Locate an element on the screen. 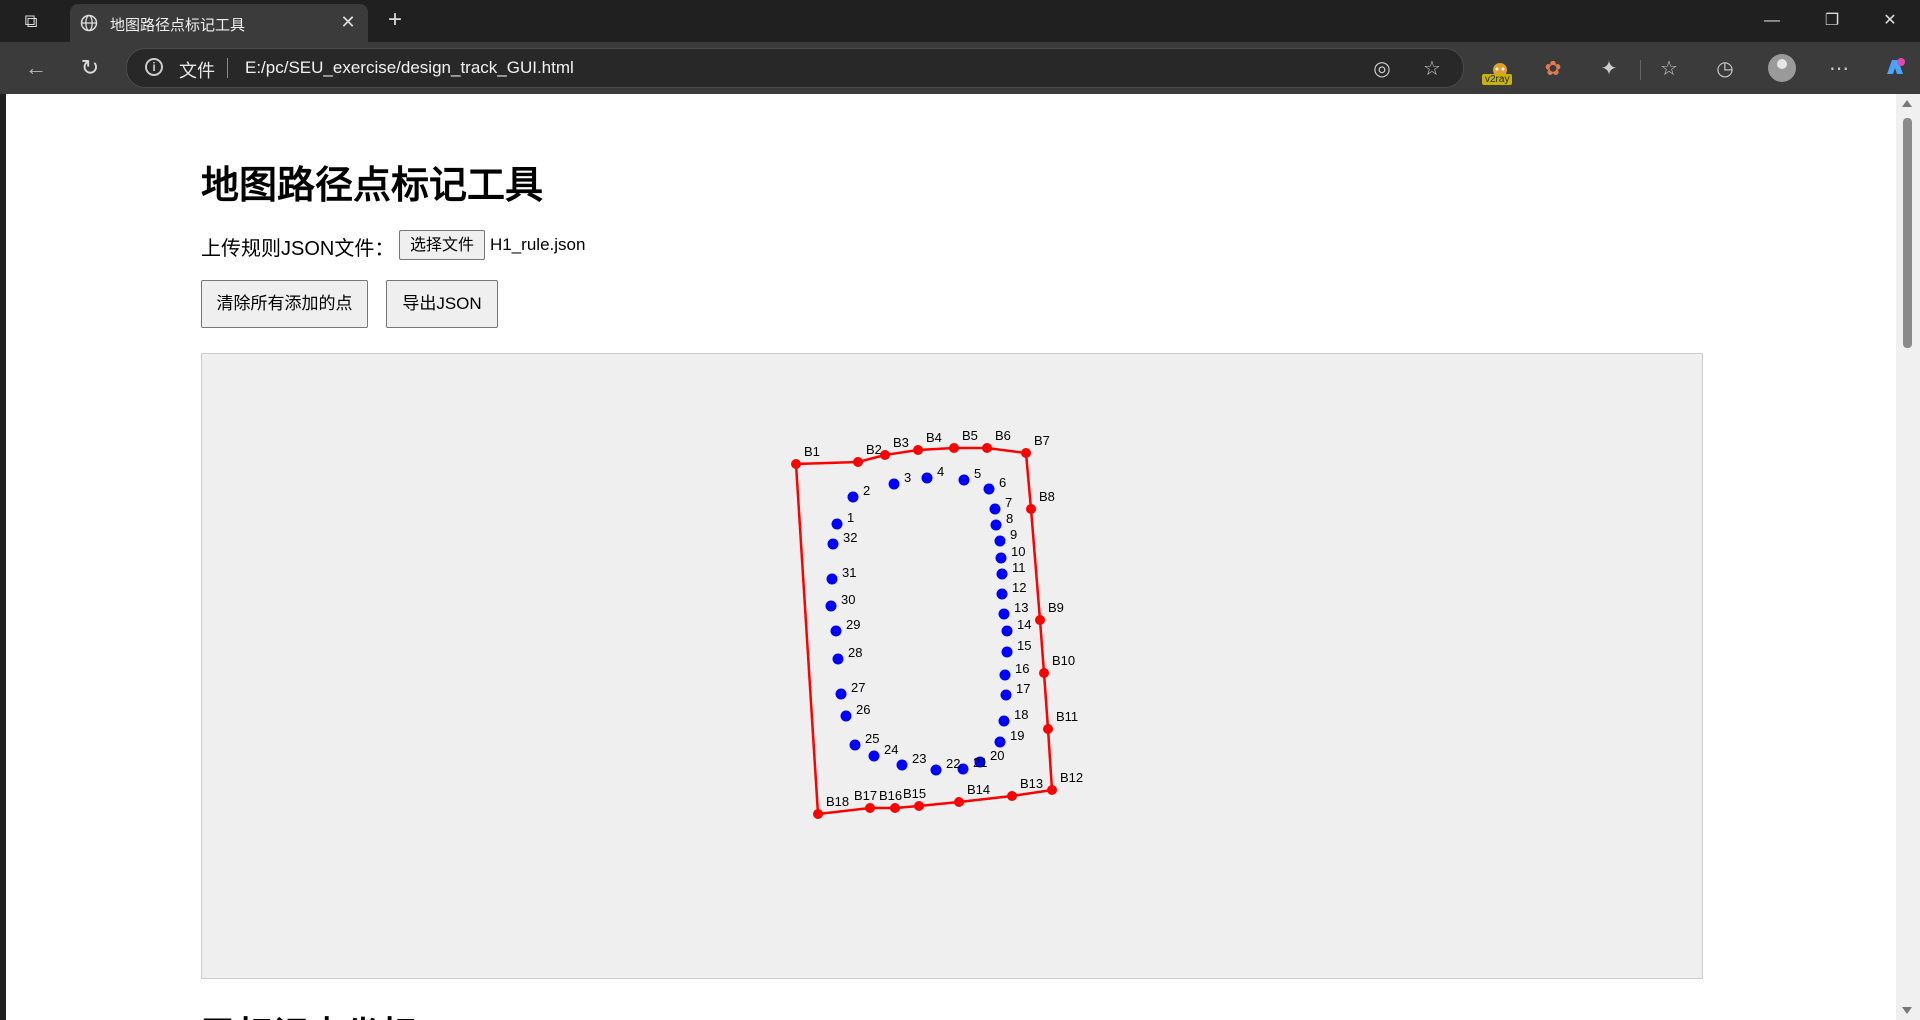 The height and width of the screenshot is (1020, 1920). cookie-extension-icon: ✿ is located at coordinates (1553, 69).